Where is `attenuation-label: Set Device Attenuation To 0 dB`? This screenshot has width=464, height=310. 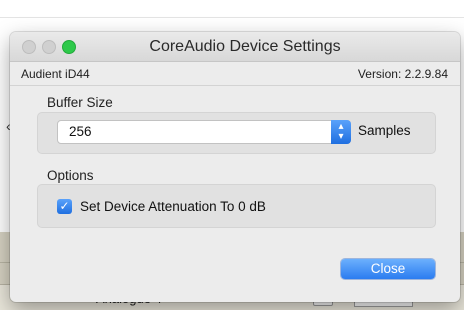 attenuation-label: Set Device Attenuation To 0 dB is located at coordinates (173, 206).